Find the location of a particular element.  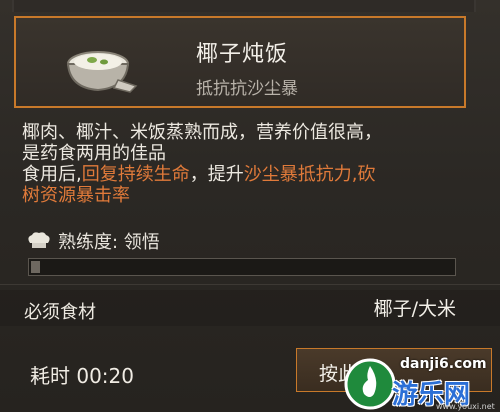

desc-line-3: 食用后,回复持续生命，提升沙尘暴抵抗力,砍 is located at coordinates (252, 174).